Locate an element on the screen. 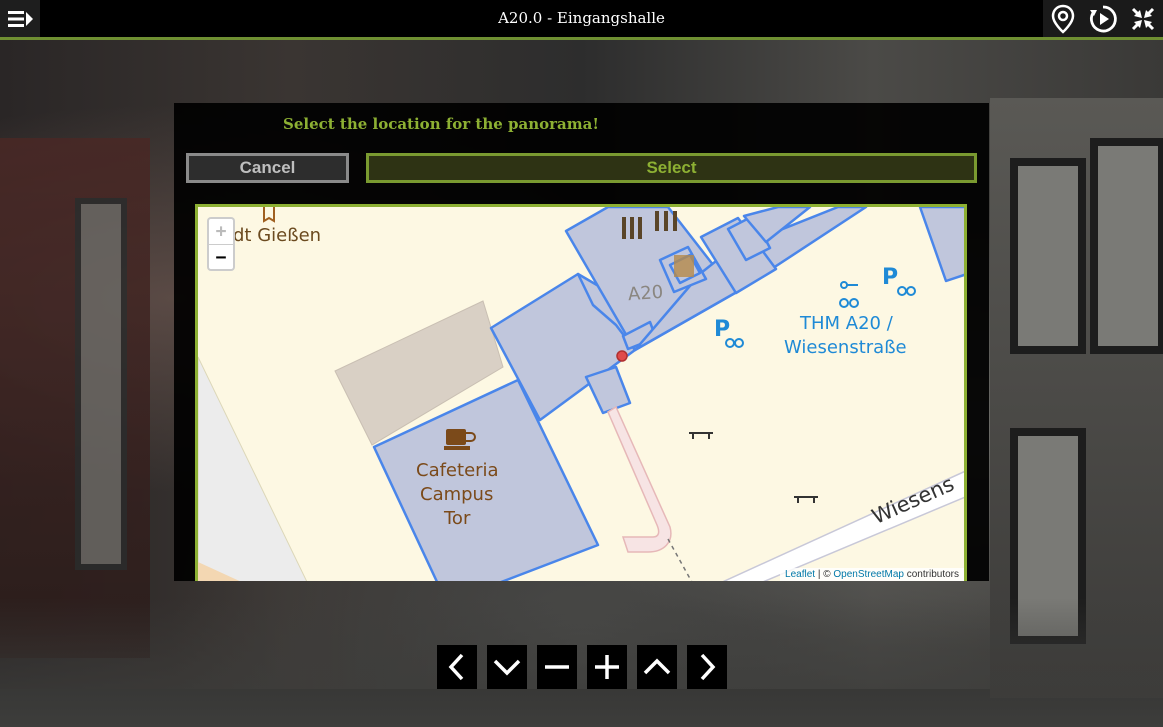  fullscreen-icon is located at coordinates (1143, 18).